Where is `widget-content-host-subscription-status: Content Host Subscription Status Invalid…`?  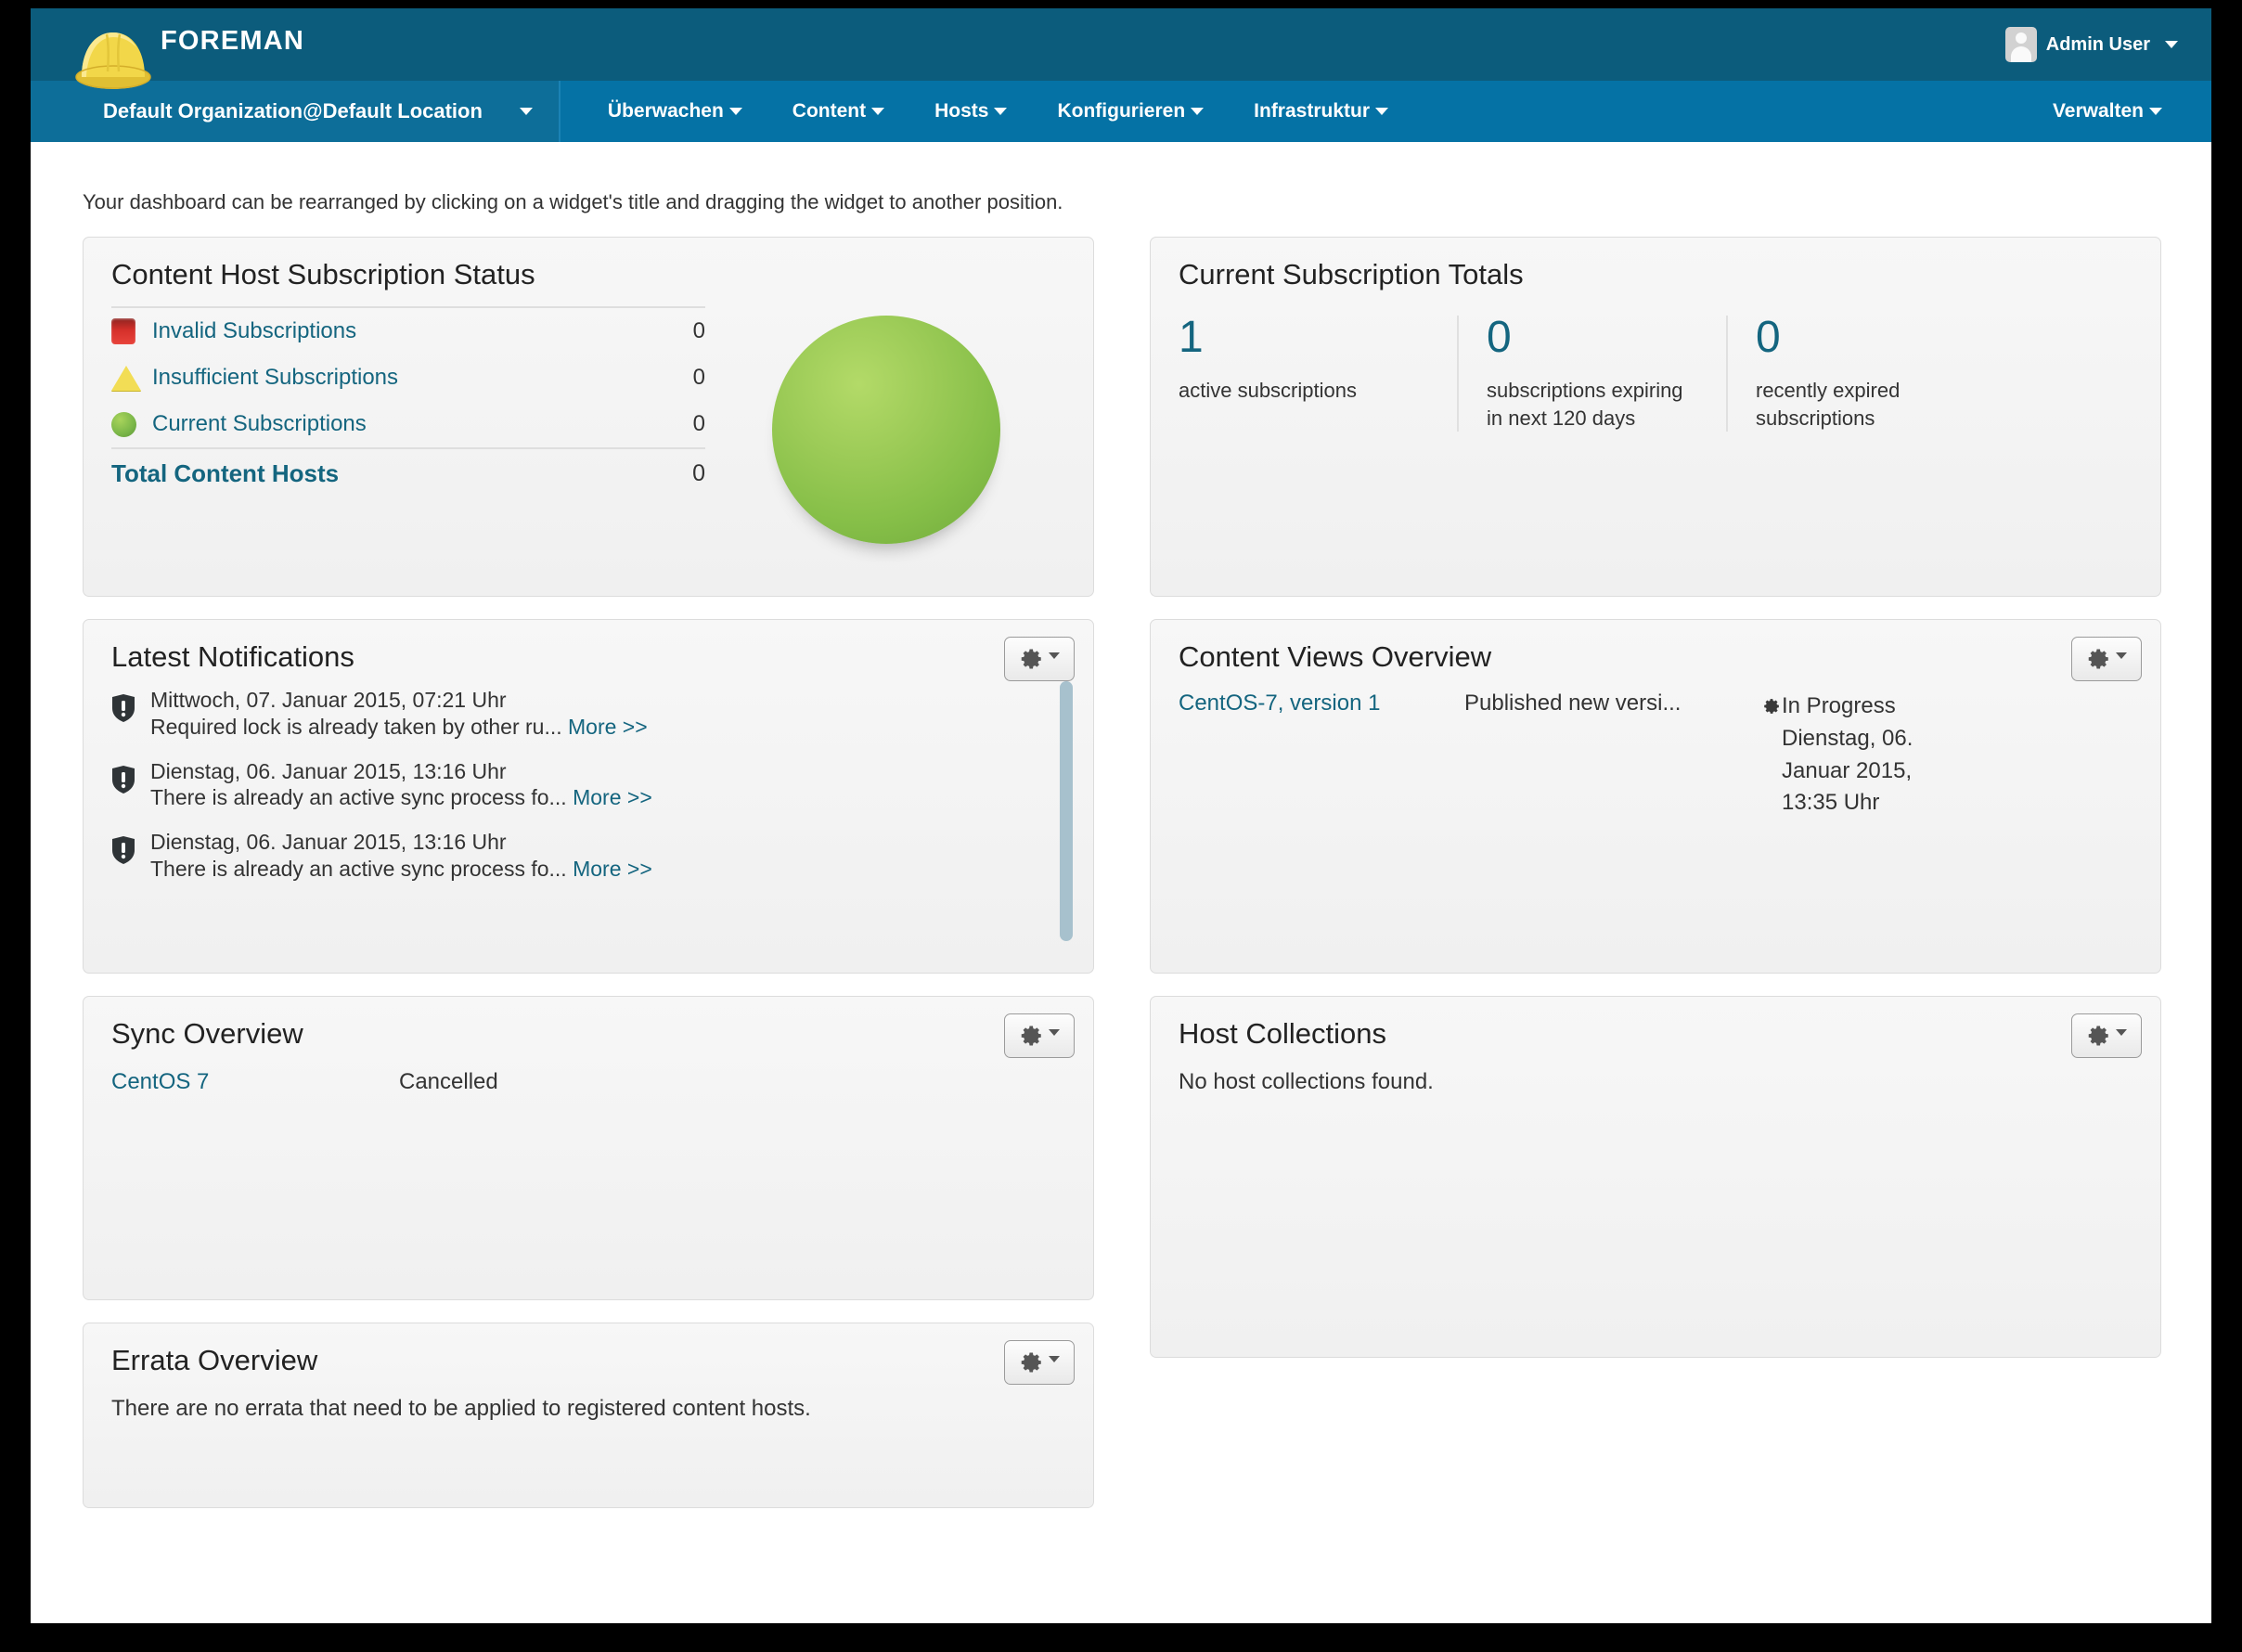 widget-content-host-subscription-status: Content Host Subscription Status Invalid… is located at coordinates (588, 417).